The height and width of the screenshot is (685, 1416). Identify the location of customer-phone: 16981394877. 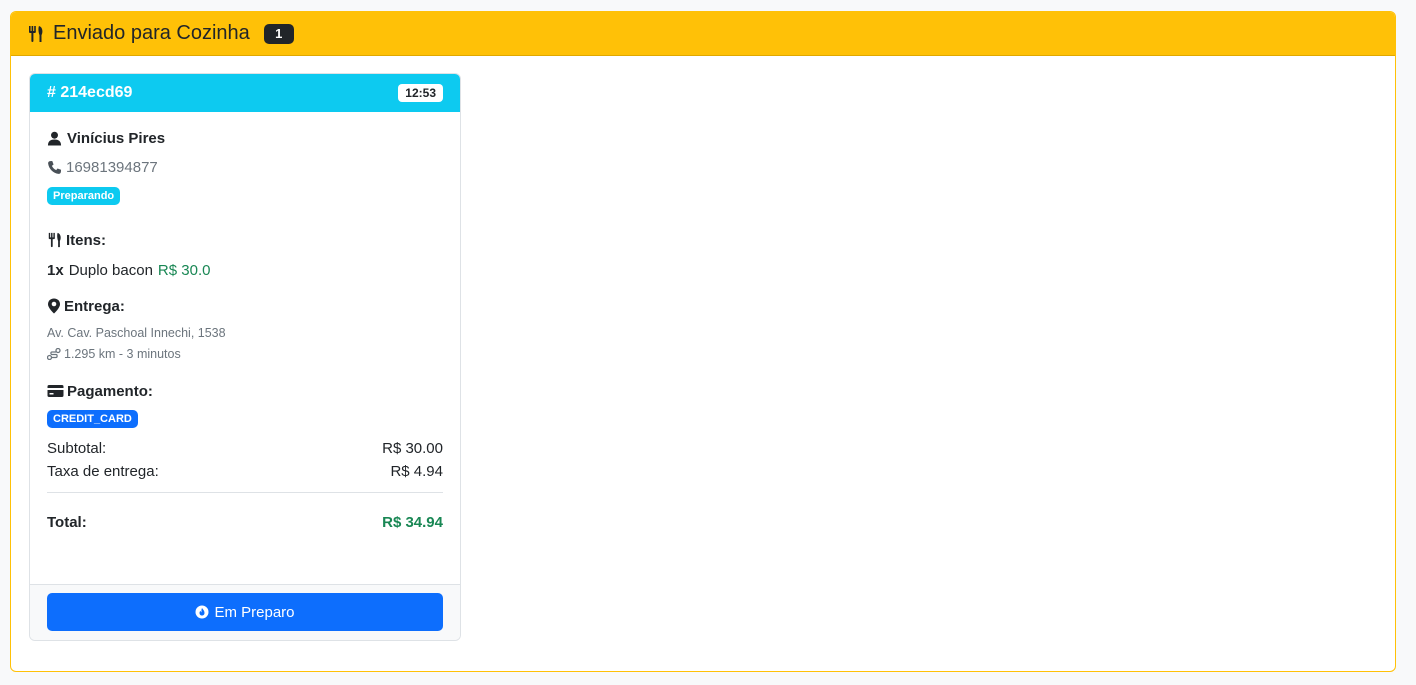
(112, 167).